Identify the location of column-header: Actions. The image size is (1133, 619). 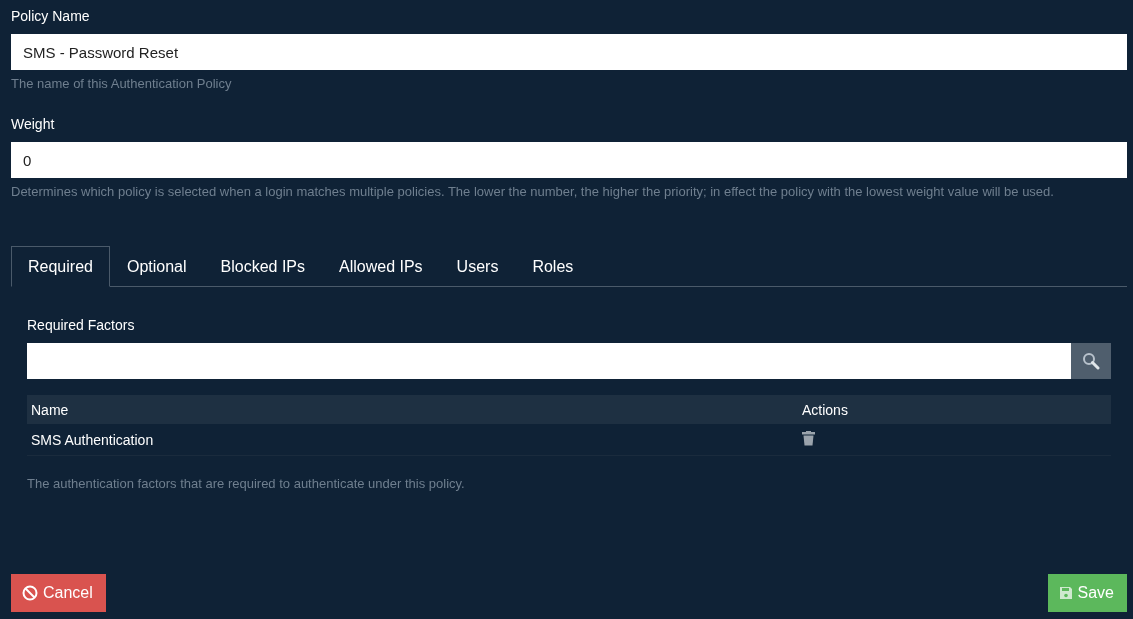
(825, 409).